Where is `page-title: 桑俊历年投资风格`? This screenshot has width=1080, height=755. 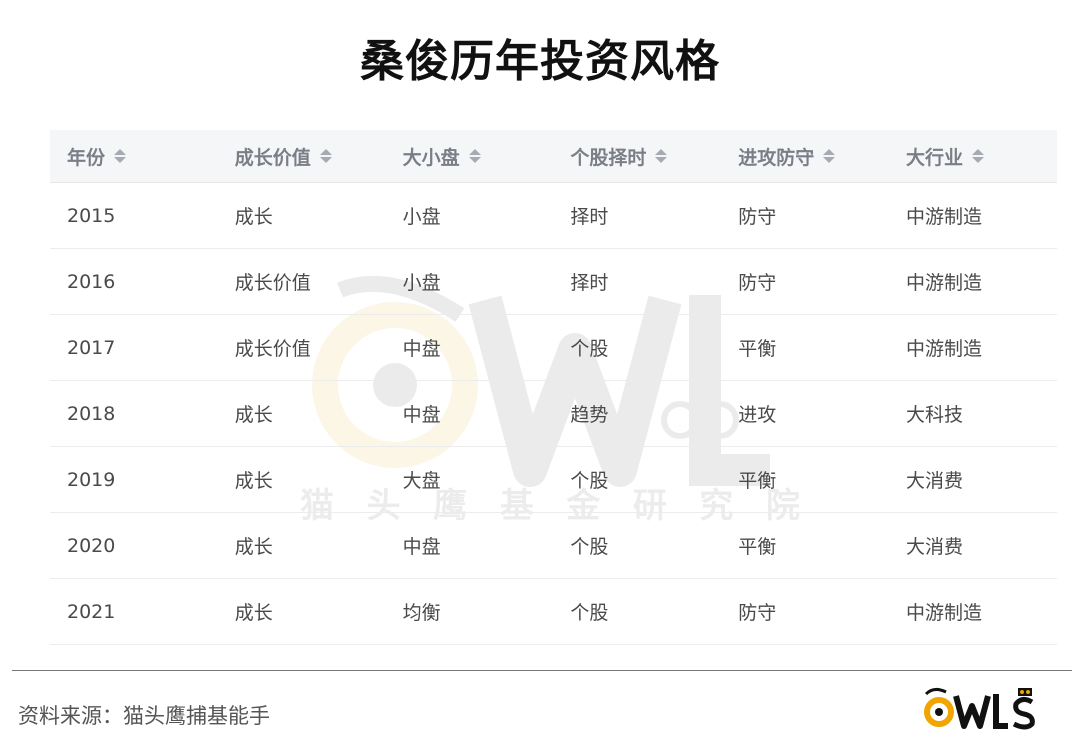 page-title: 桑俊历年投资风格 is located at coordinates (540, 61).